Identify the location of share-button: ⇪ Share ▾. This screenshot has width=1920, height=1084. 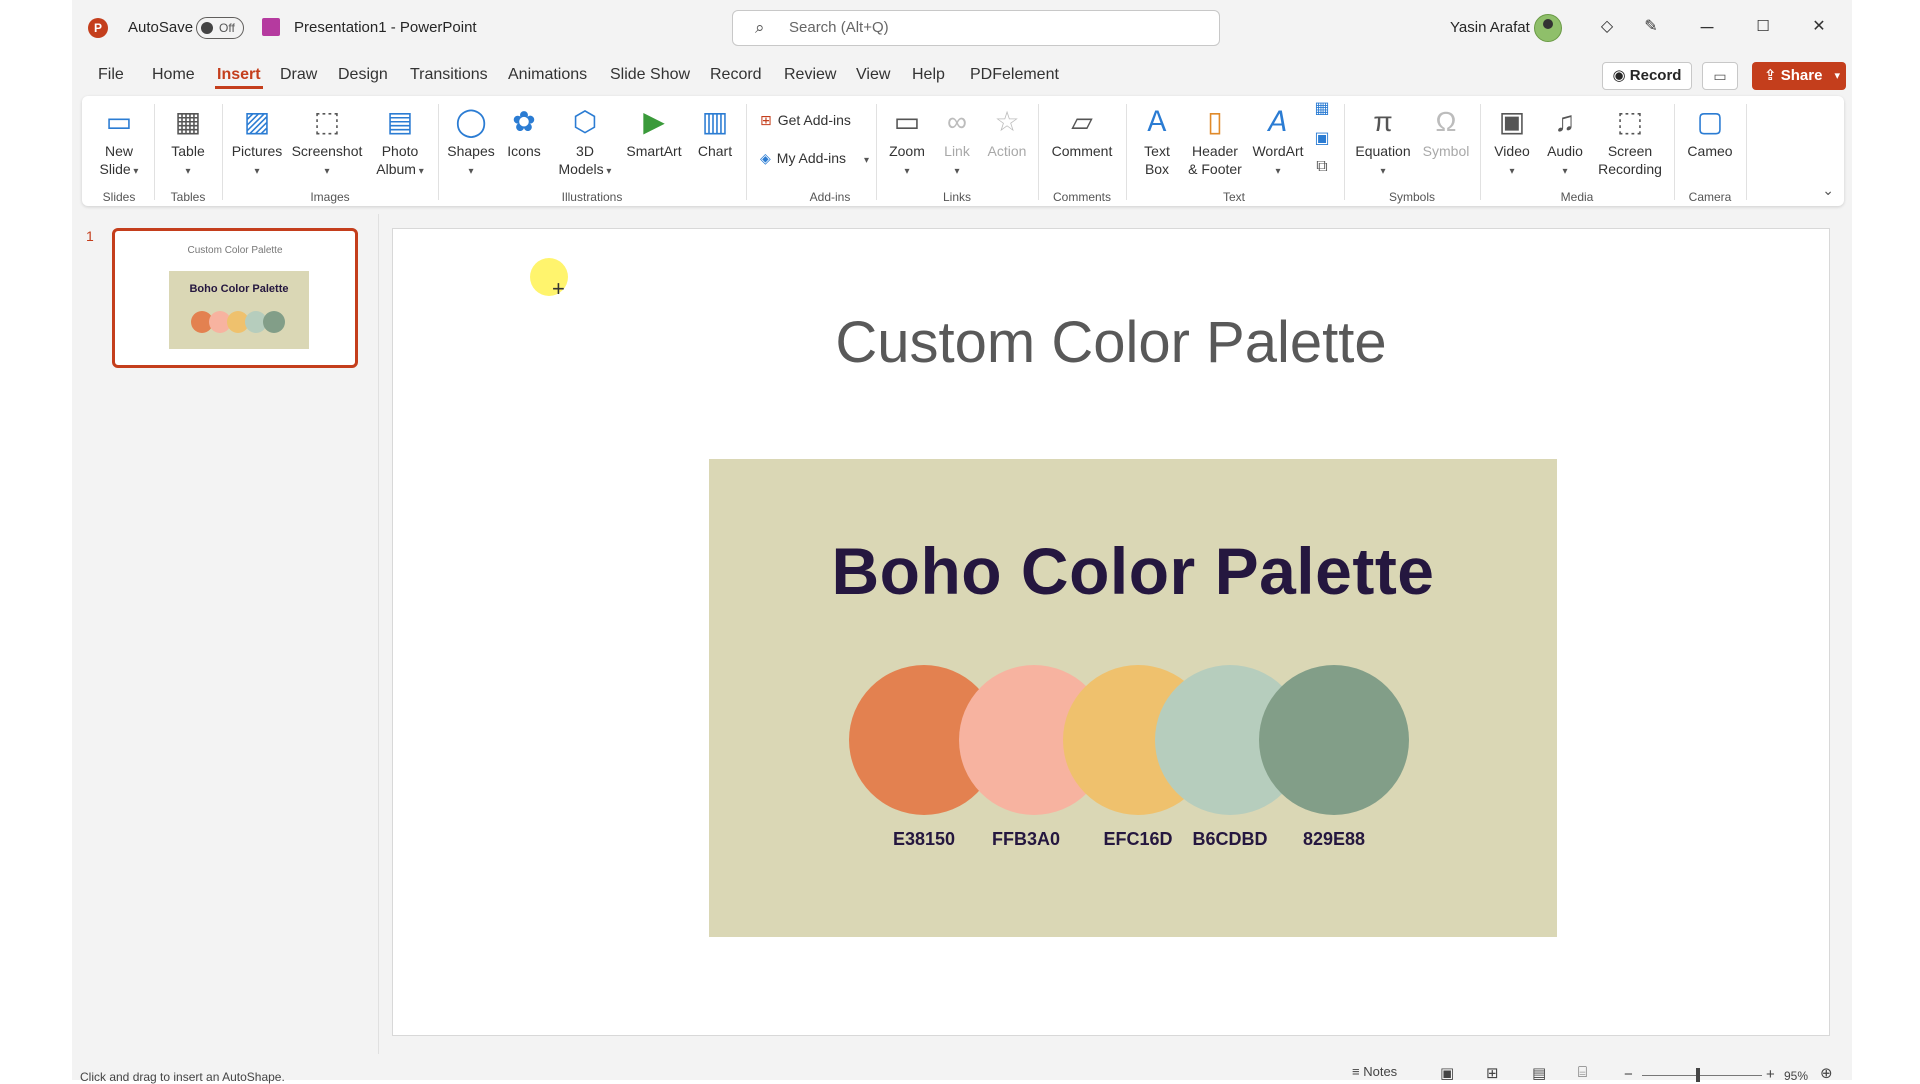
(1799, 76).